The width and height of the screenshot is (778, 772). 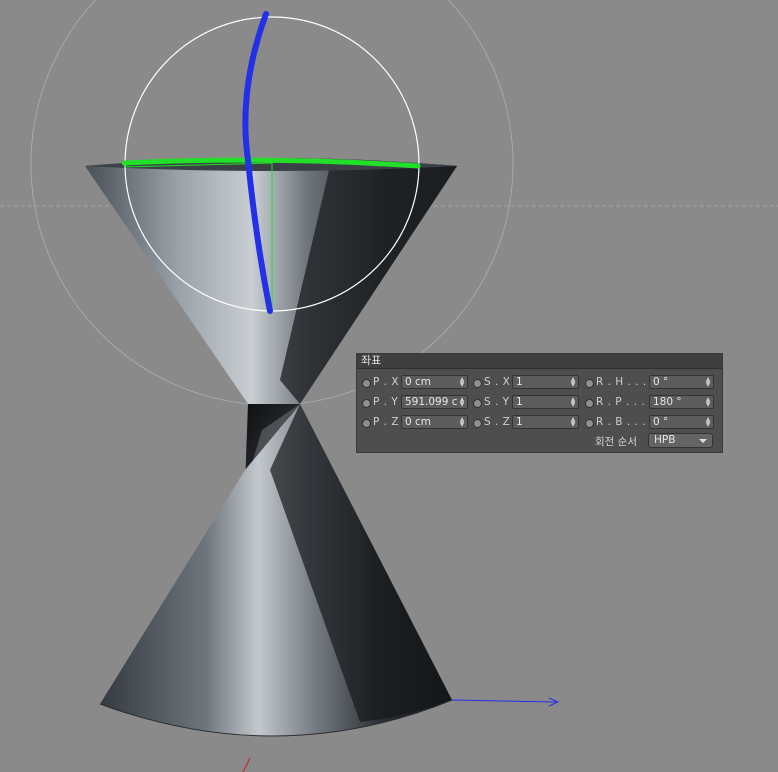 What do you see at coordinates (589, 383) in the screenshot?
I see `rh-radio-icon` at bounding box center [589, 383].